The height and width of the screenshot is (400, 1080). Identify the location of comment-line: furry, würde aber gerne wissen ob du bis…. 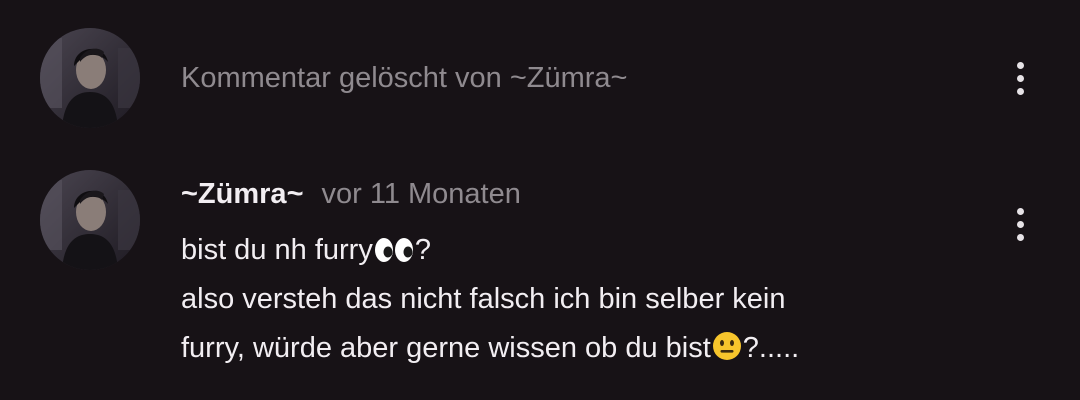
(490, 347).